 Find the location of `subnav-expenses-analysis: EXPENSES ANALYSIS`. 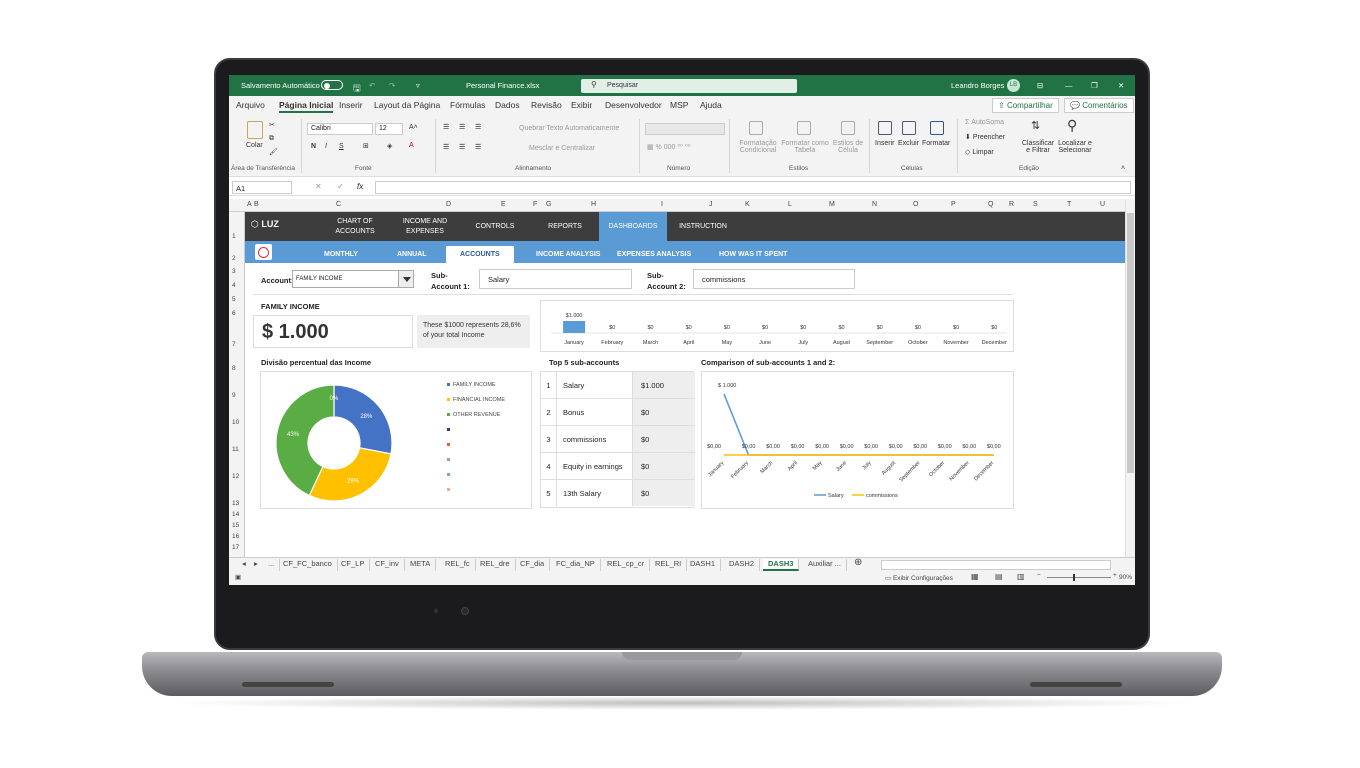

subnav-expenses-analysis: EXPENSES ANALYSIS is located at coordinates (654, 254).